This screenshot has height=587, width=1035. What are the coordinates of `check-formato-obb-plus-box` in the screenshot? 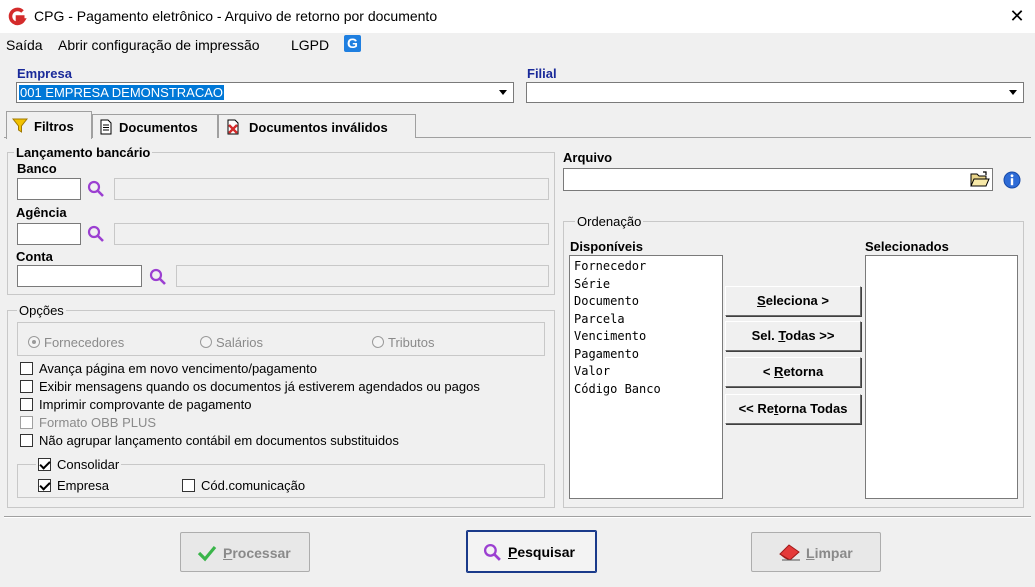 It's located at (26, 422).